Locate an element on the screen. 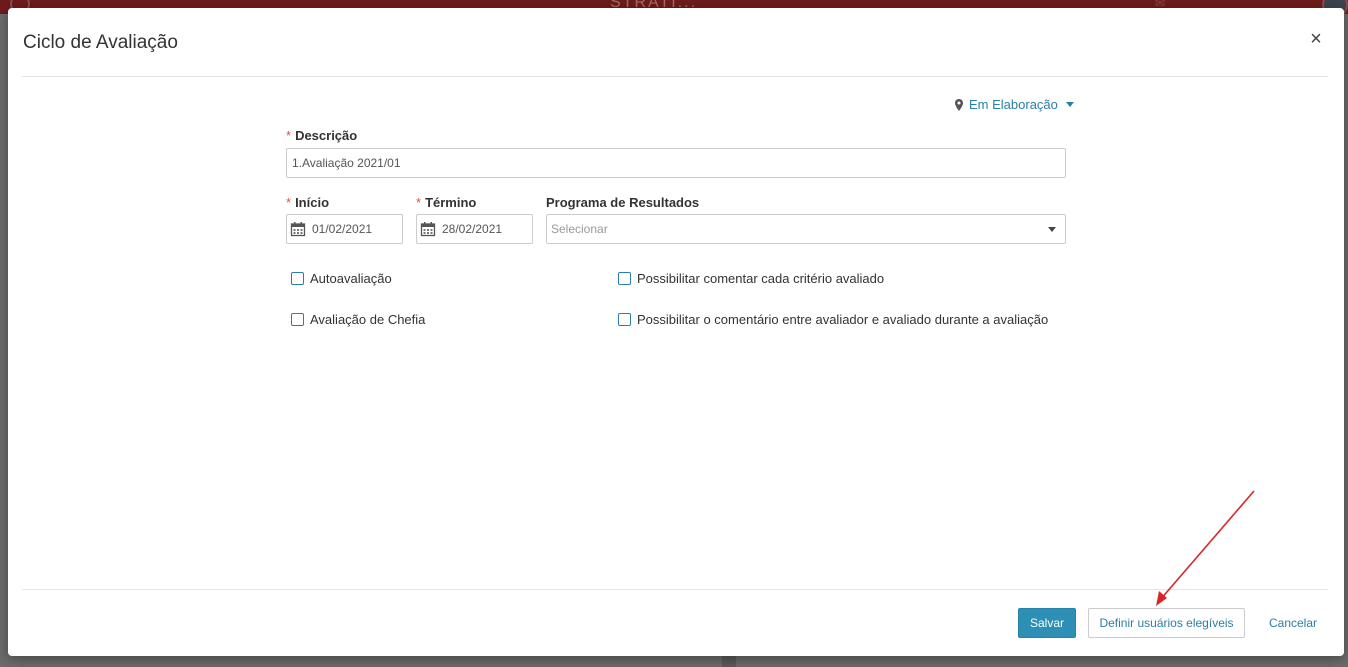  footer-divider is located at coordinates (675, 589).